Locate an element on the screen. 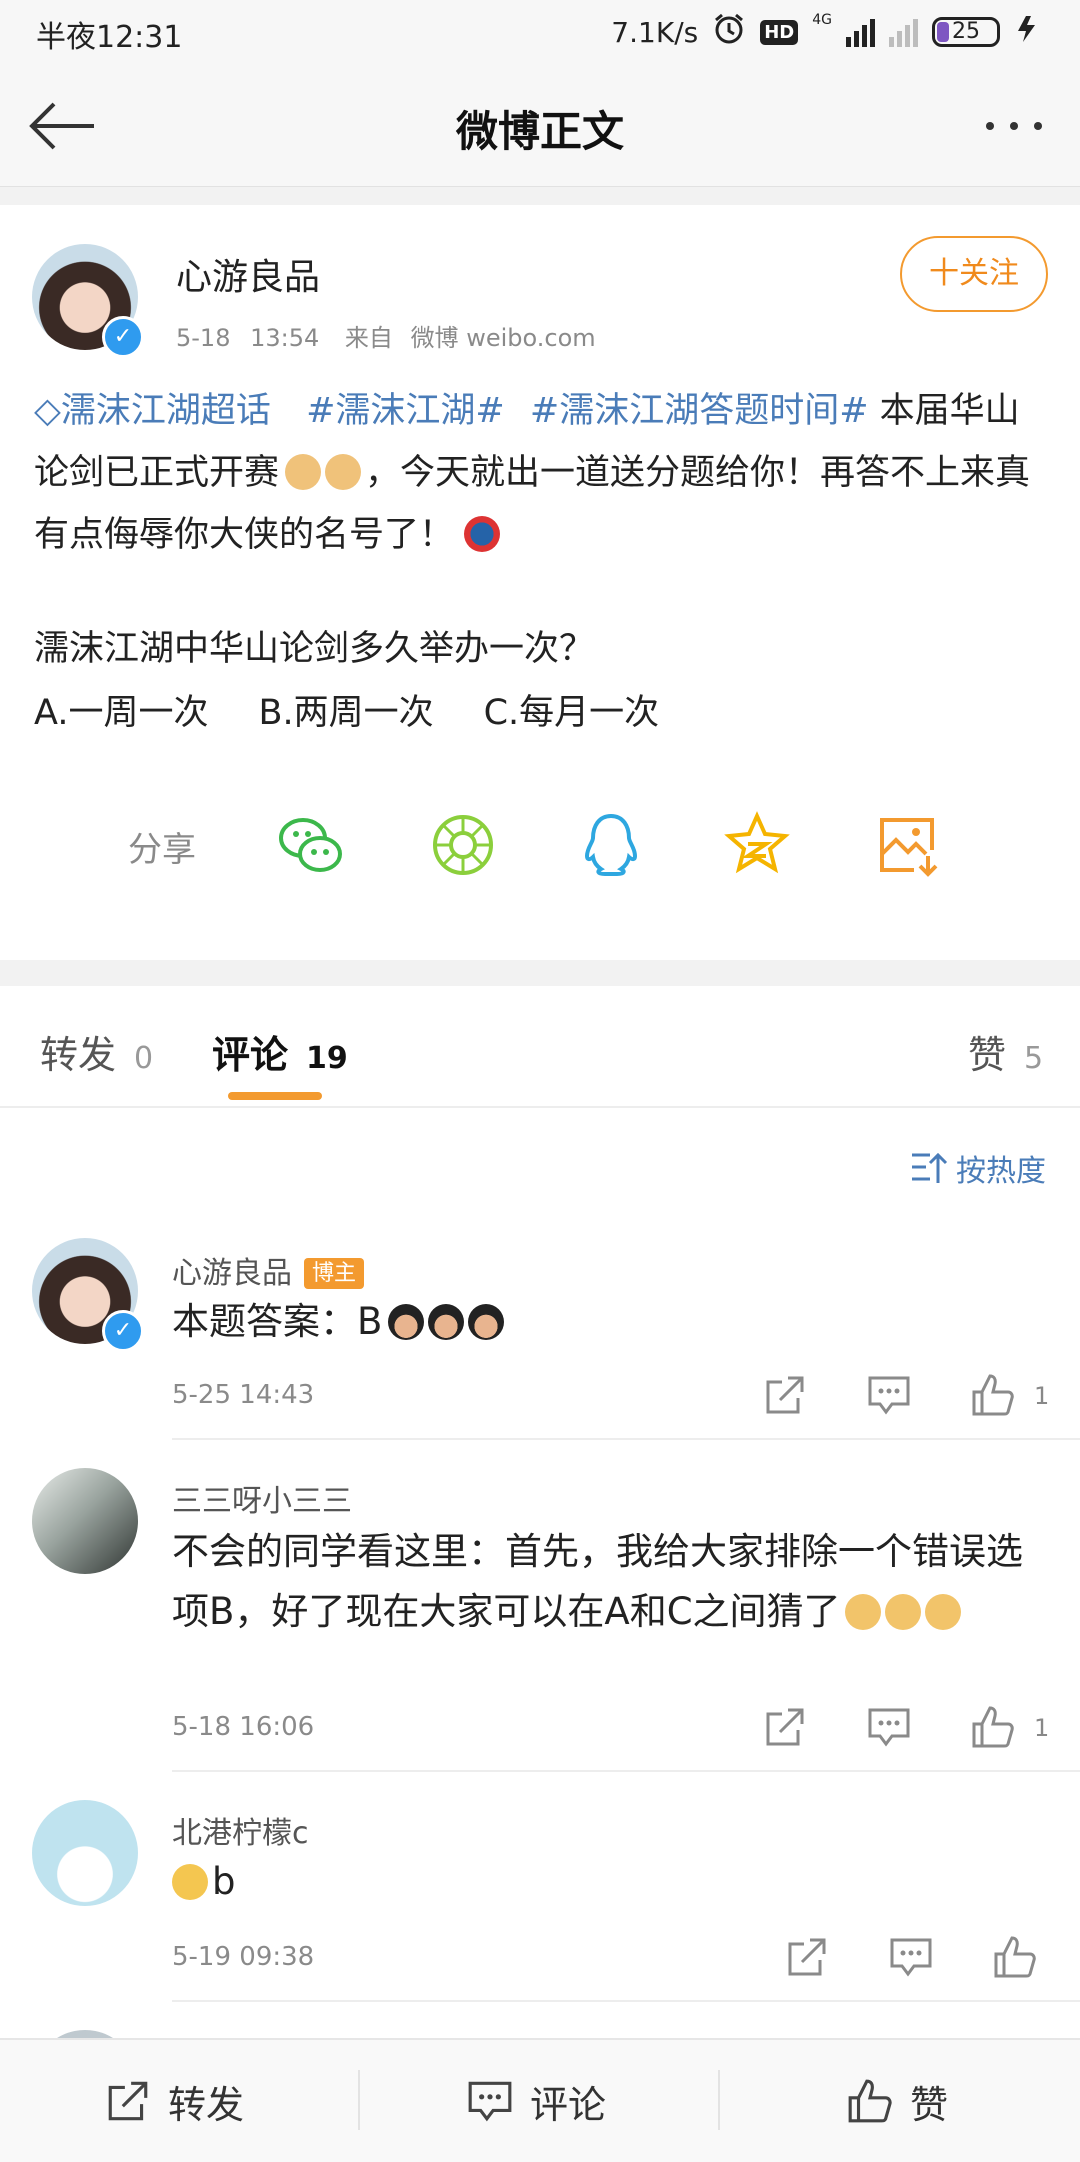 Image resolution: width=1080 pixels, height=2162 pixels. author-badge: 博主 is located at coordinates (334, 1273).